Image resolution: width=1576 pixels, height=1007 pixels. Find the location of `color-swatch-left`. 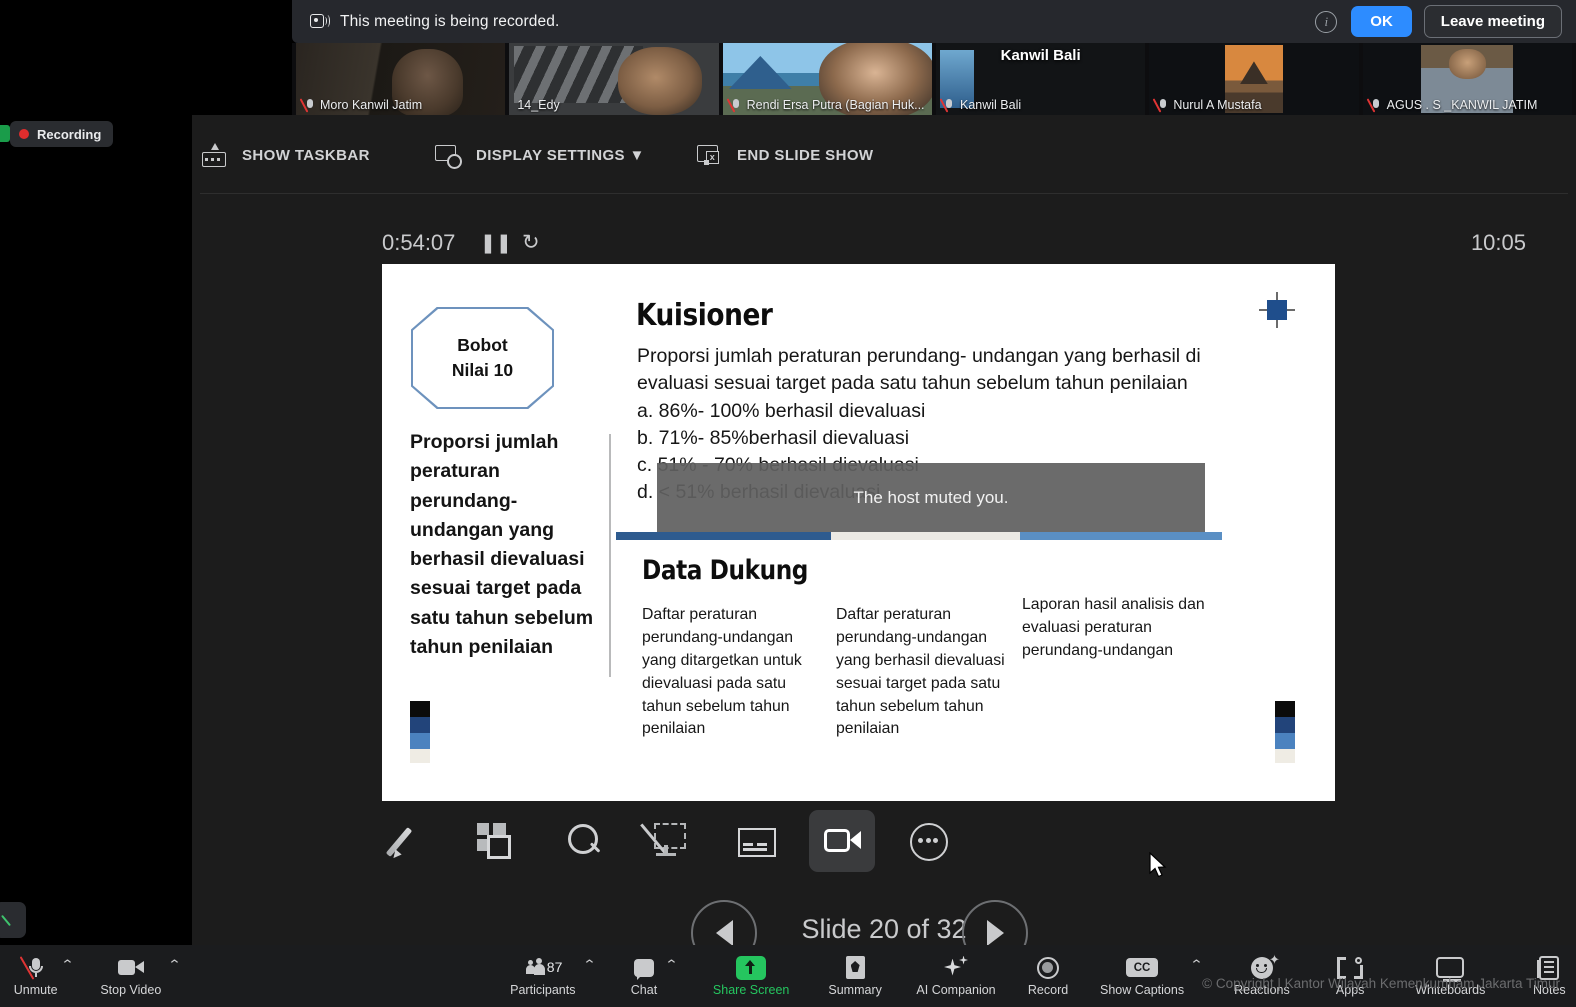

color-swatch-left is located at coordinates (420, 732).